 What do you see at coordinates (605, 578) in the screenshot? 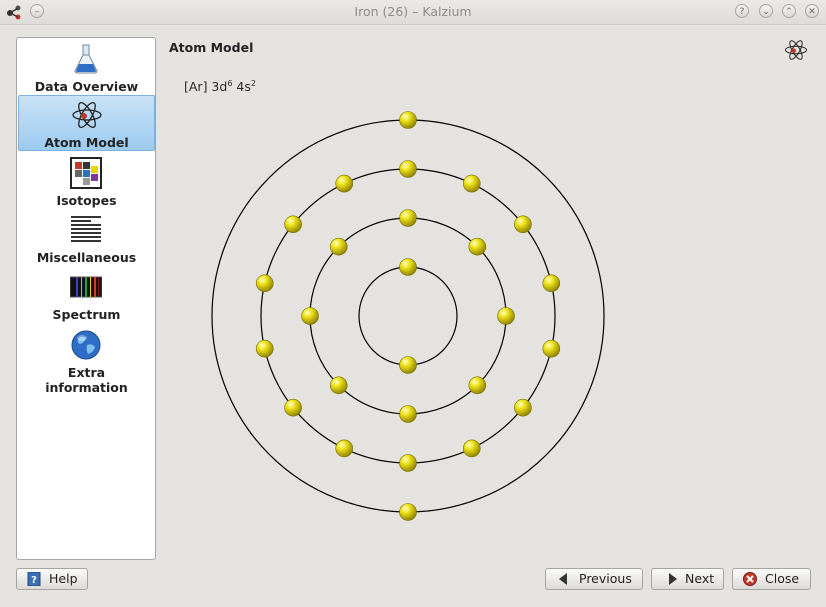
I see `previous-button-label: Previous` at bounding box center [605, 578].